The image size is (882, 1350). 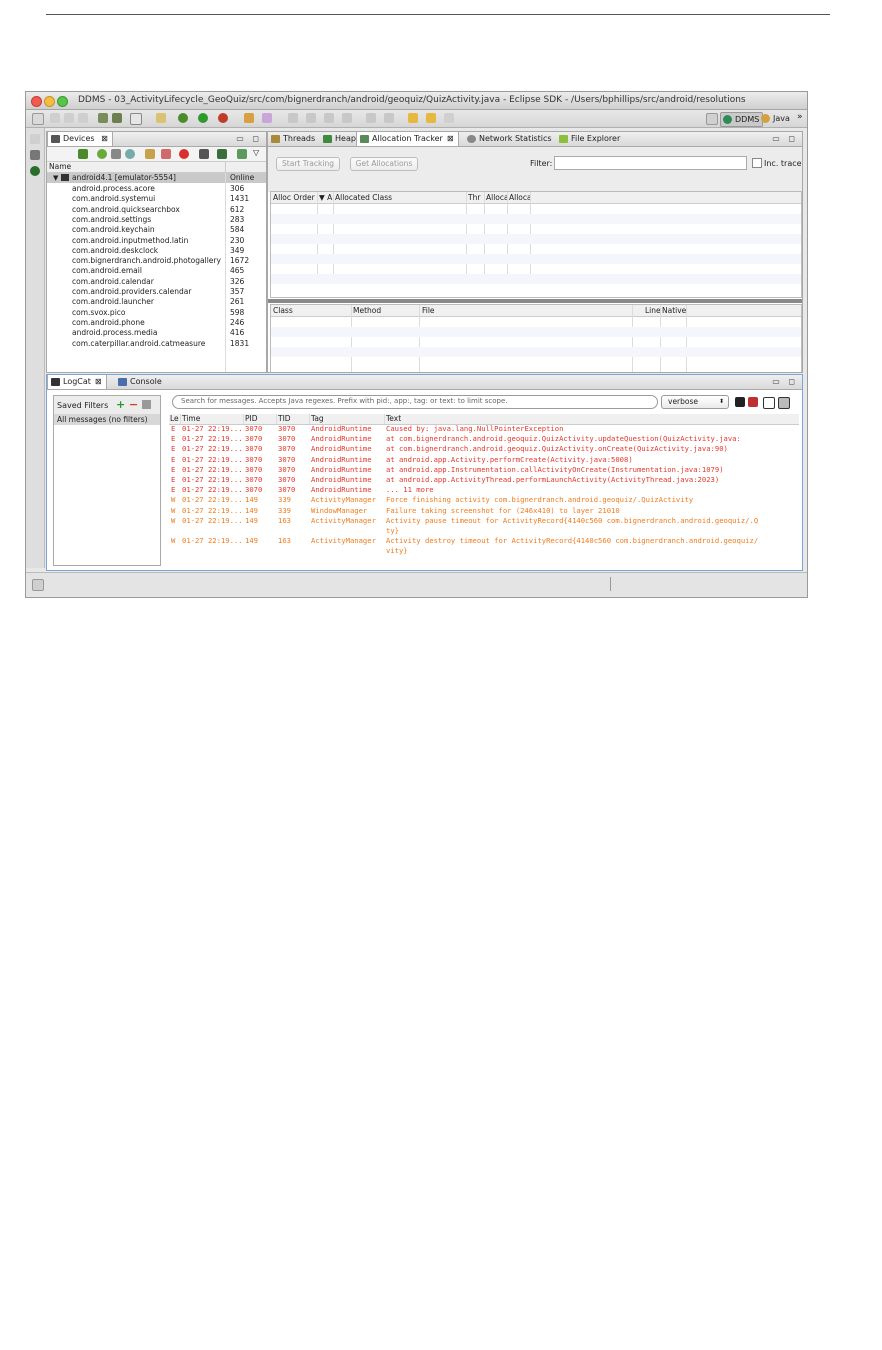 What do you see at coordinates (284, 419) in the screenshot?
I see `tid-column-header: TID` at bounding box center [284, 419].